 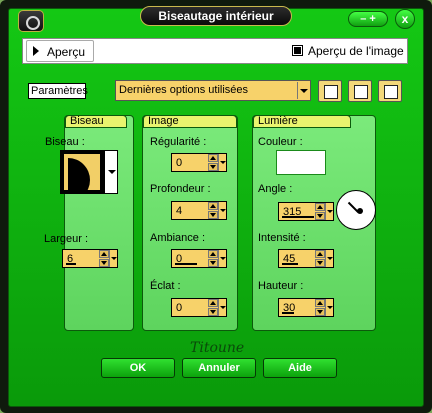 What do you see at coordinates (217, 348) in the screenshot?
I see `watermark-signature: Titoune` at bounding box center [217, 348].